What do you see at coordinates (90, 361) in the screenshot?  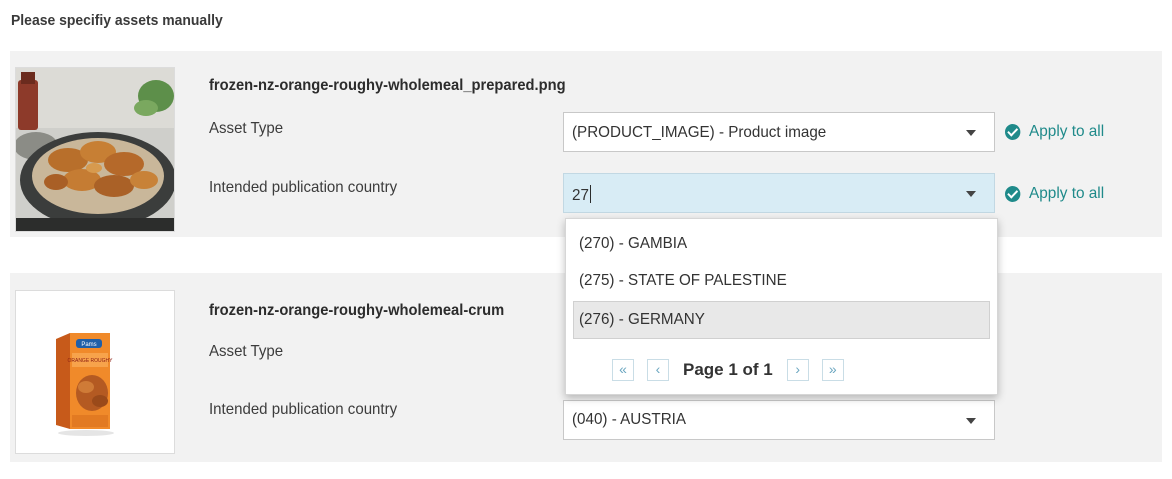 I see `package-product-name: ORANGE ROUGHY` at bounding box center [90, 361].